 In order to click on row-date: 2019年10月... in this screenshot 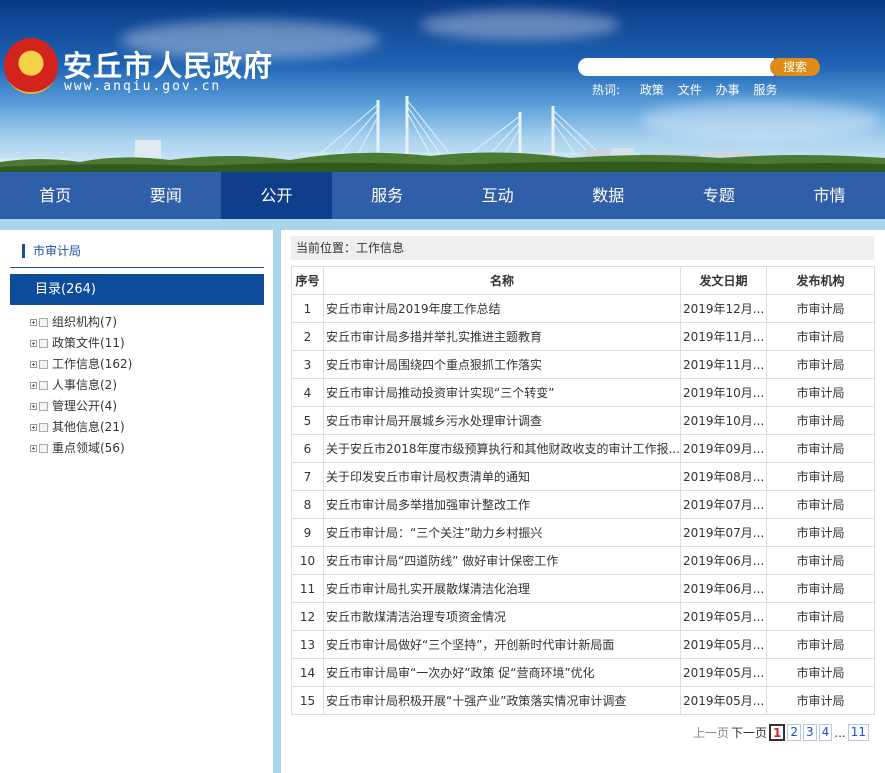, I will do `click(723, 392)`.